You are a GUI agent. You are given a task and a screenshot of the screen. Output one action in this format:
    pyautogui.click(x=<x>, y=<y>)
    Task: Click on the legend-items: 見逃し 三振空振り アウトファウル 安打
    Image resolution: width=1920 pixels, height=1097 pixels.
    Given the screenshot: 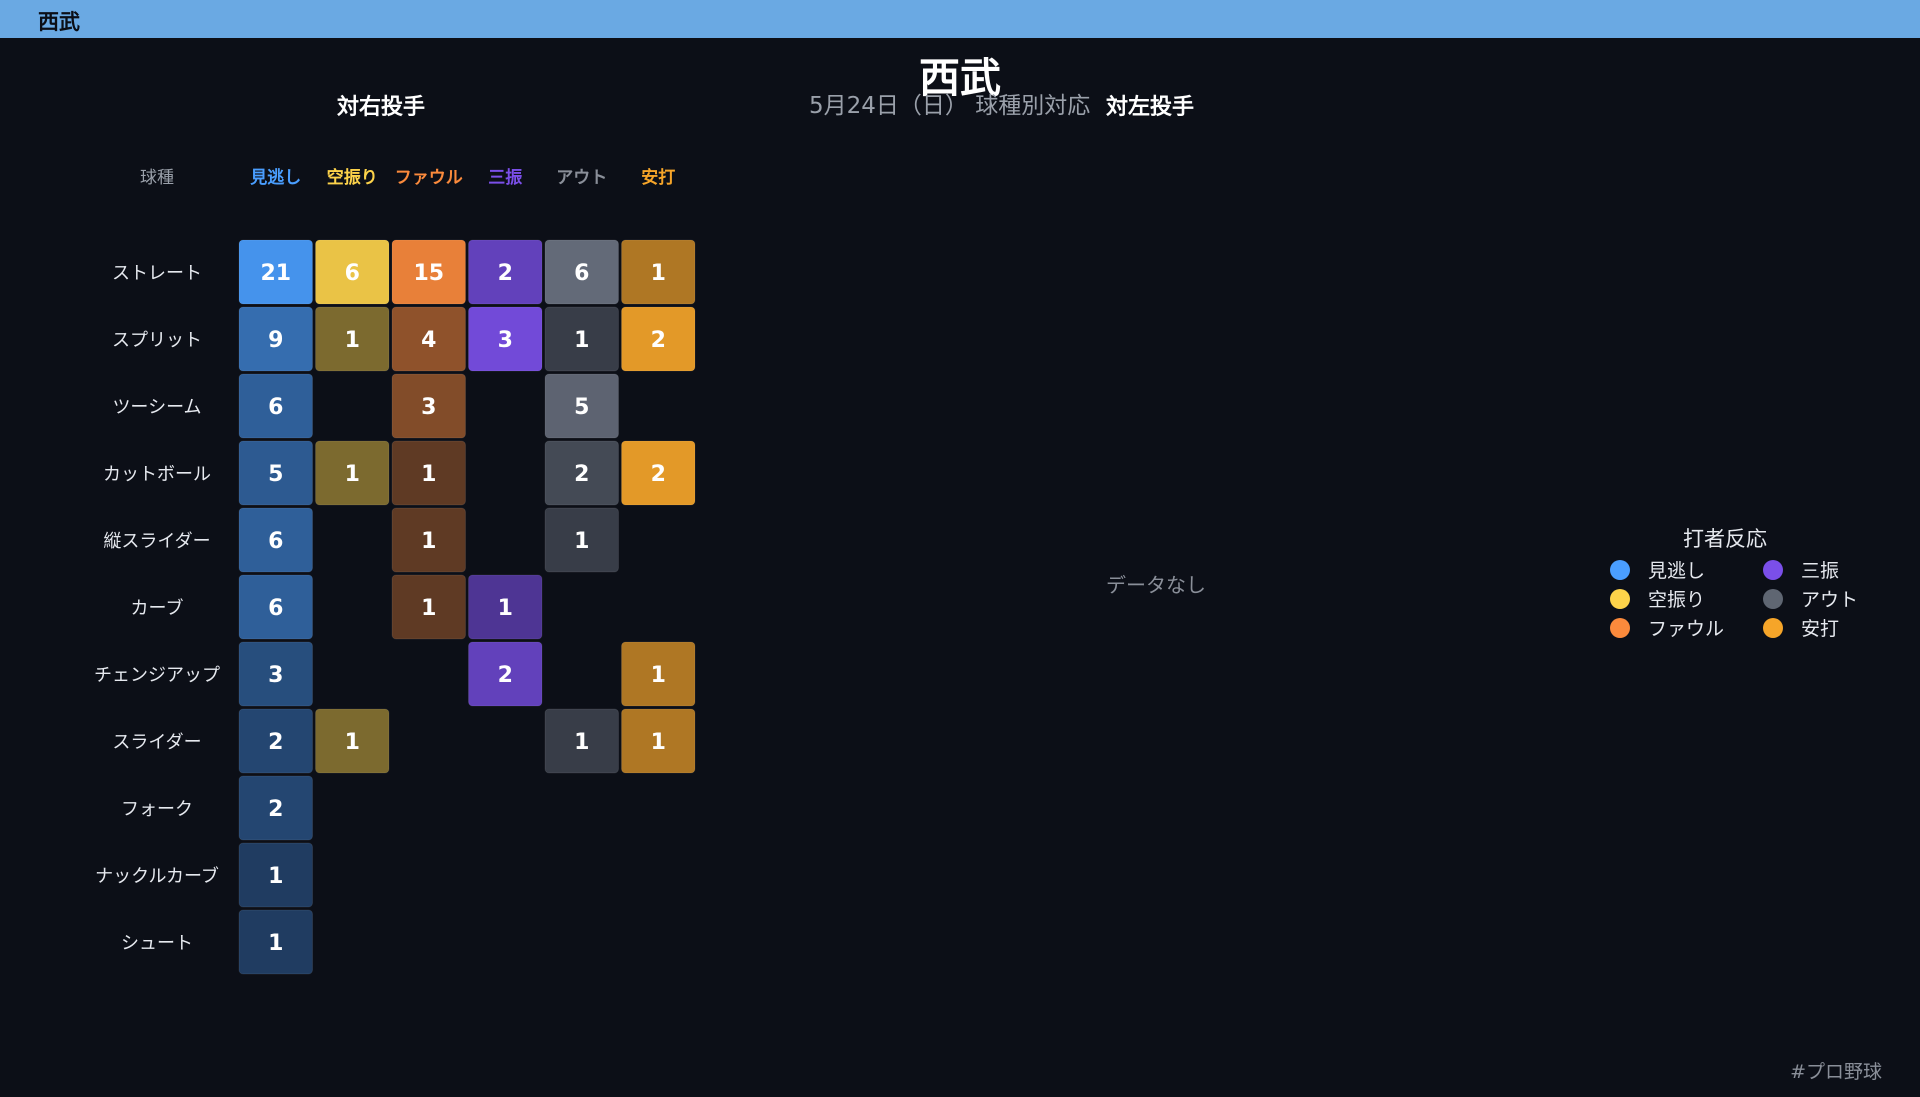 What is the action you would take?
    pyautogui.click(x=1740, y=598)
    